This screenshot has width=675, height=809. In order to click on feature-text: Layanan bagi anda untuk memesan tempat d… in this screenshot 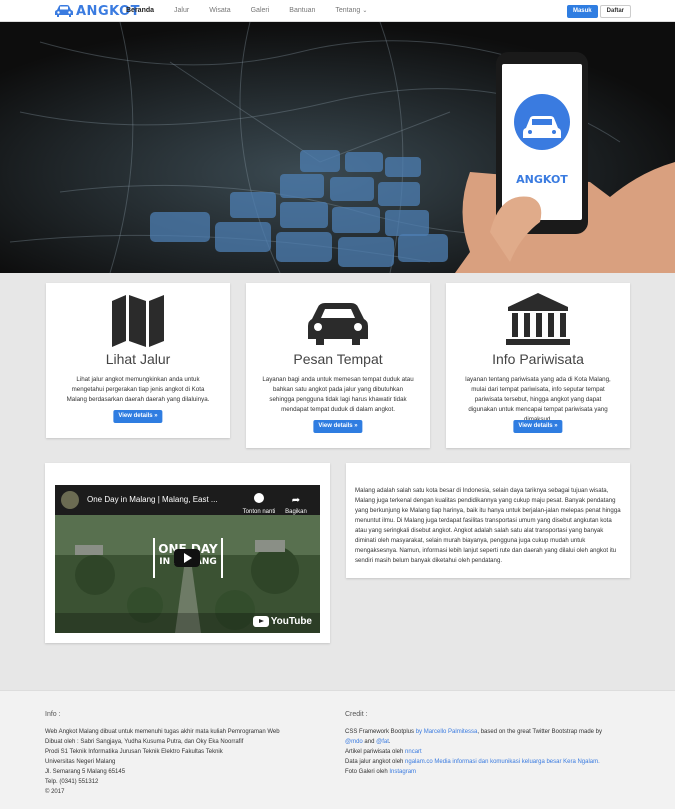, I will do `click(338, 394)`.